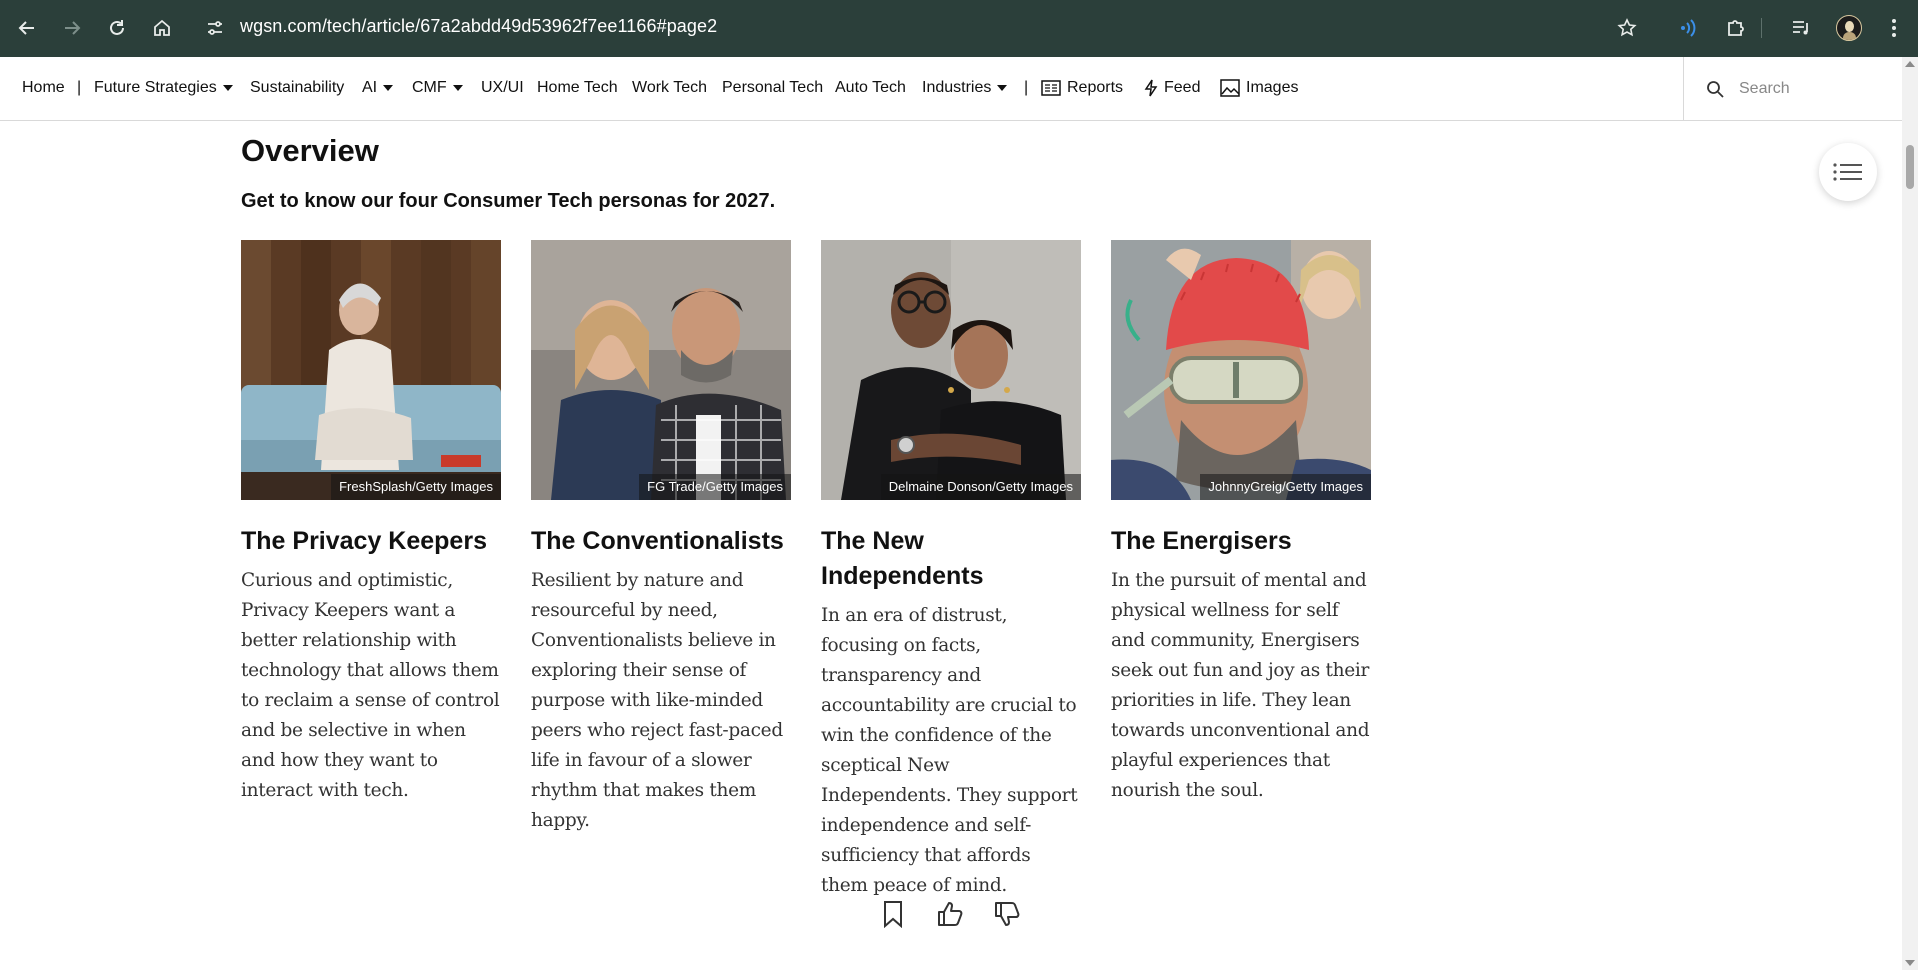 The width and height of the screenshot is (1918, 970). I want to click on lightning-icon, so click(1151, 88).